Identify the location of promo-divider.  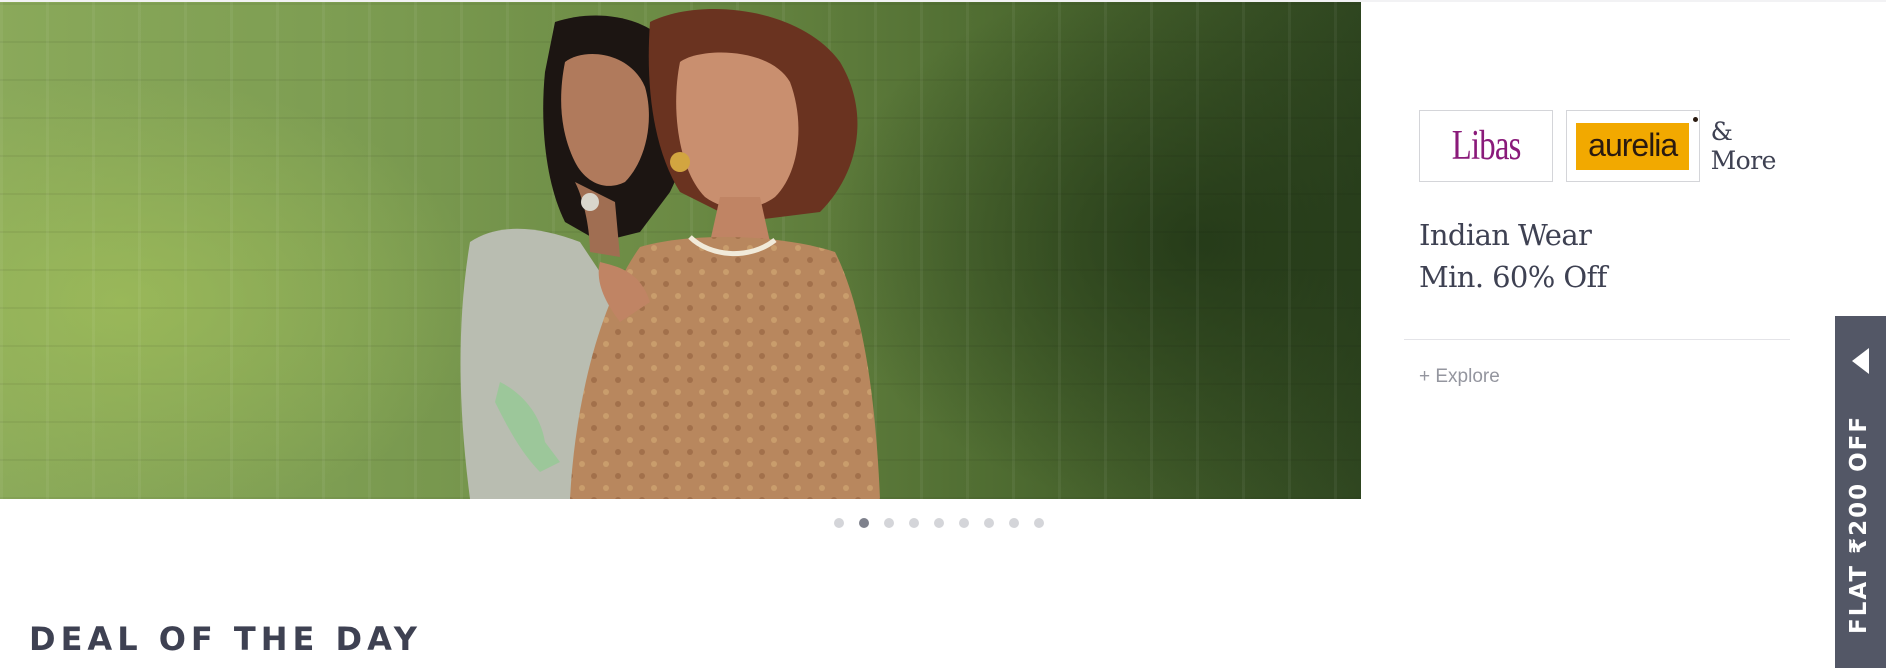
(1597, 339).